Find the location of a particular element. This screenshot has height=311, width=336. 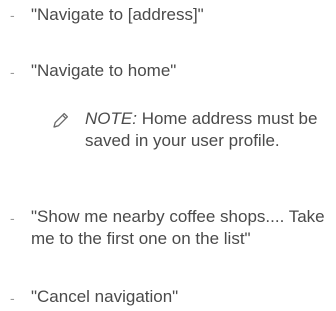

pencil-icon is located at coordinates (61, 120).